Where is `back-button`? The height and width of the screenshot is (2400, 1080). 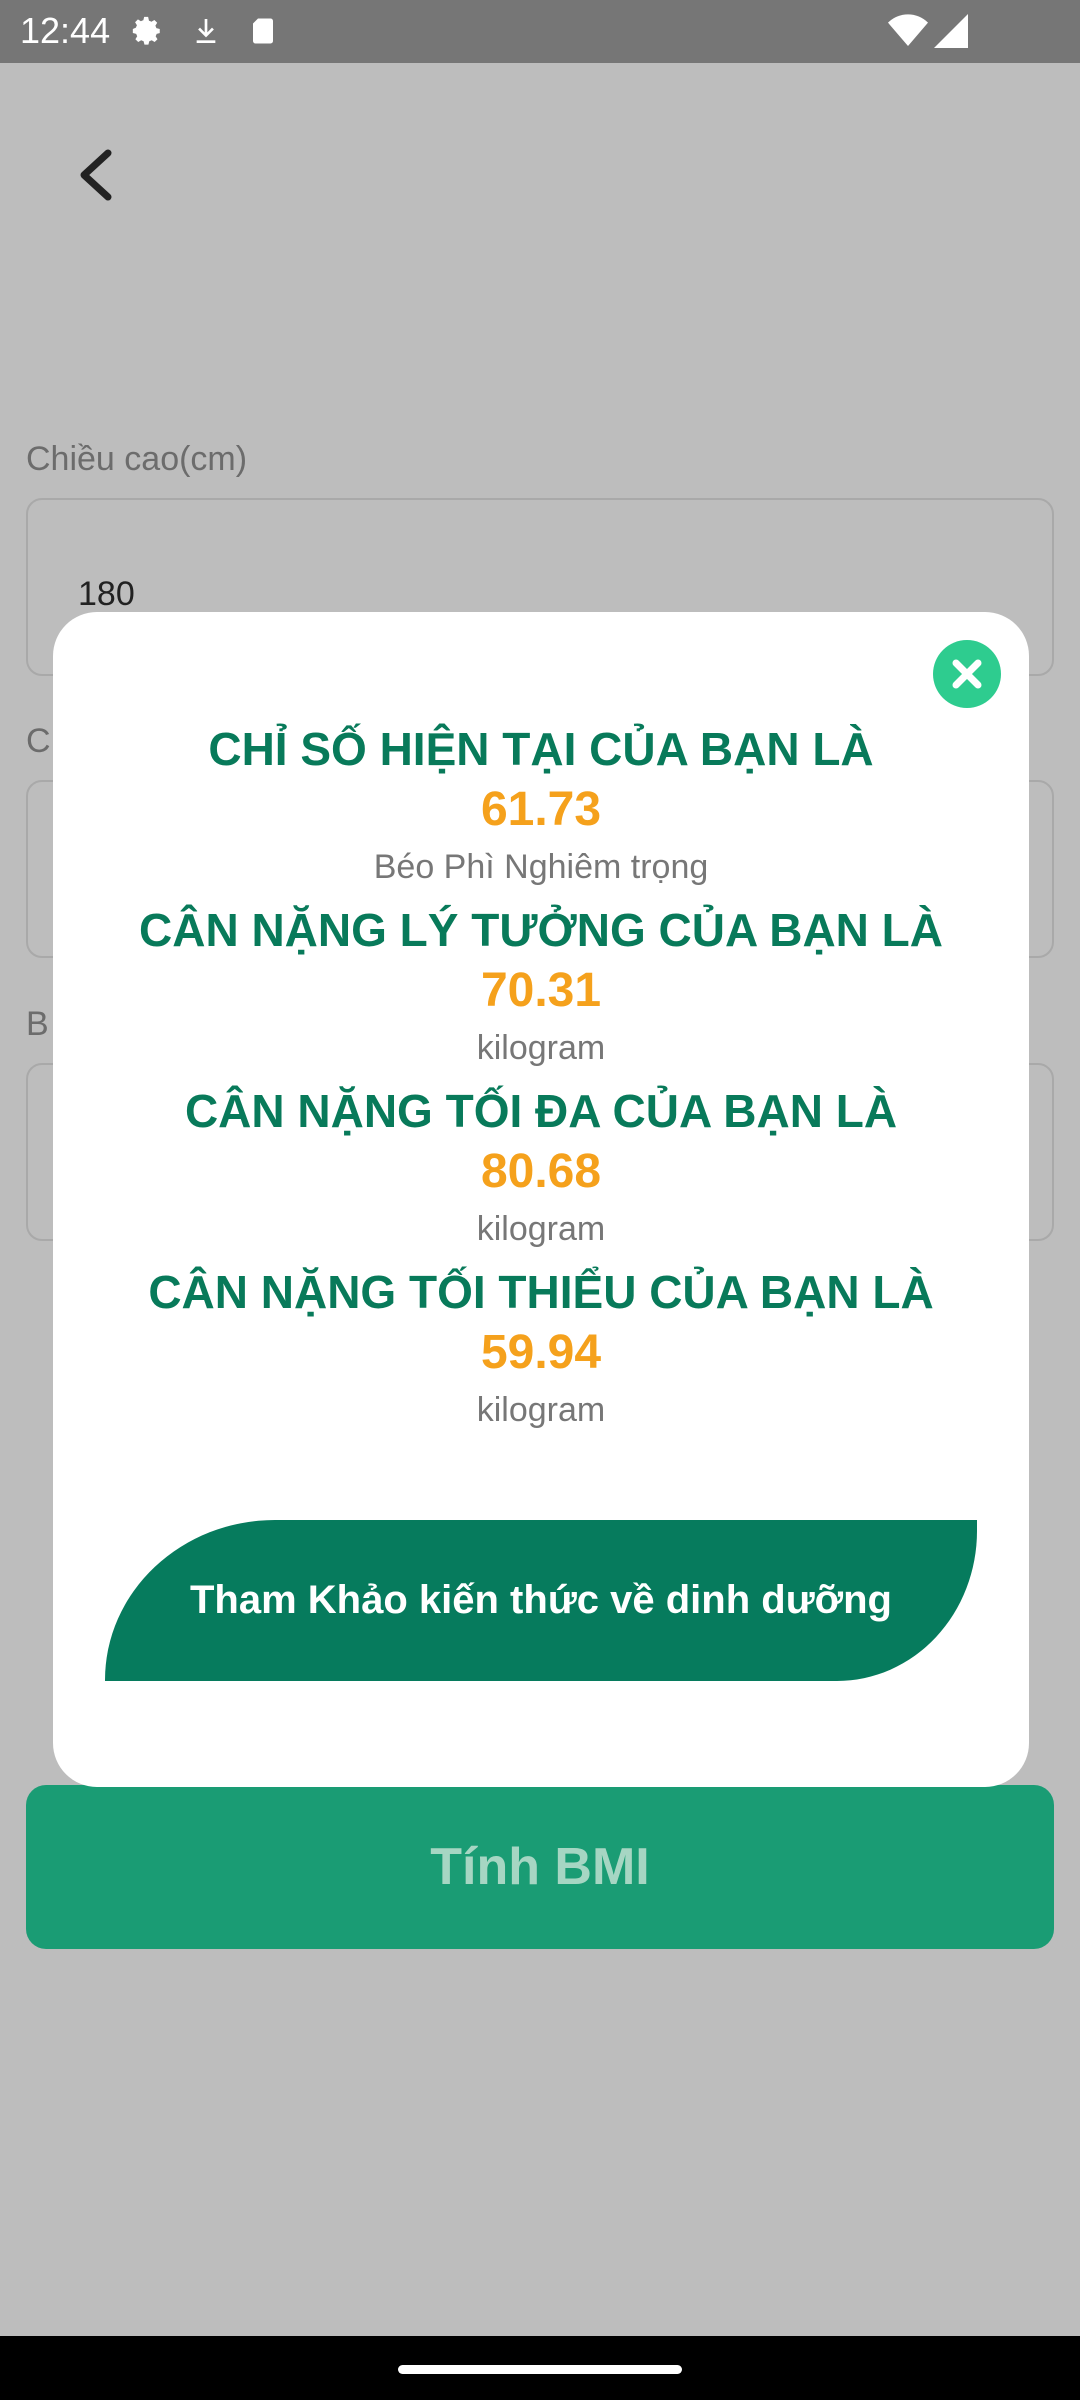
back-button is located at coordinates (95, 175).